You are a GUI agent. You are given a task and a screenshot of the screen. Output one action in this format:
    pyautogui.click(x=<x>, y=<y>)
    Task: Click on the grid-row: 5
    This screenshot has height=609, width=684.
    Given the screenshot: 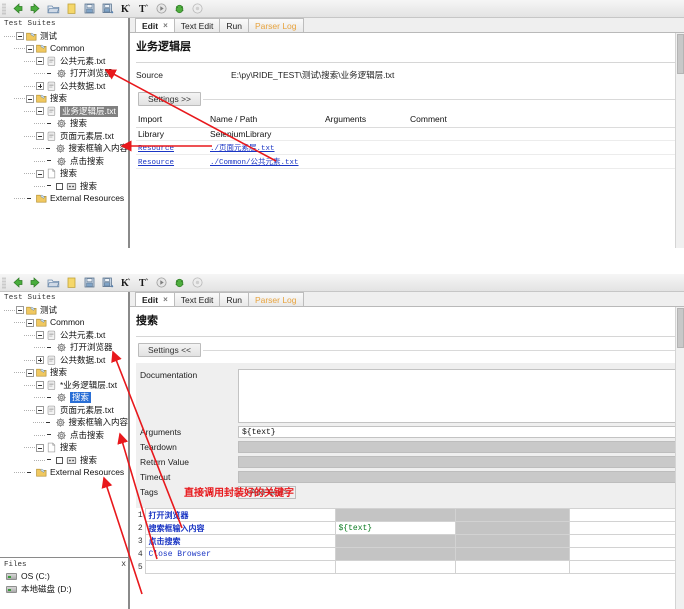 What is the action you would take?
    pyautogui.click(x=410, y=567)
    